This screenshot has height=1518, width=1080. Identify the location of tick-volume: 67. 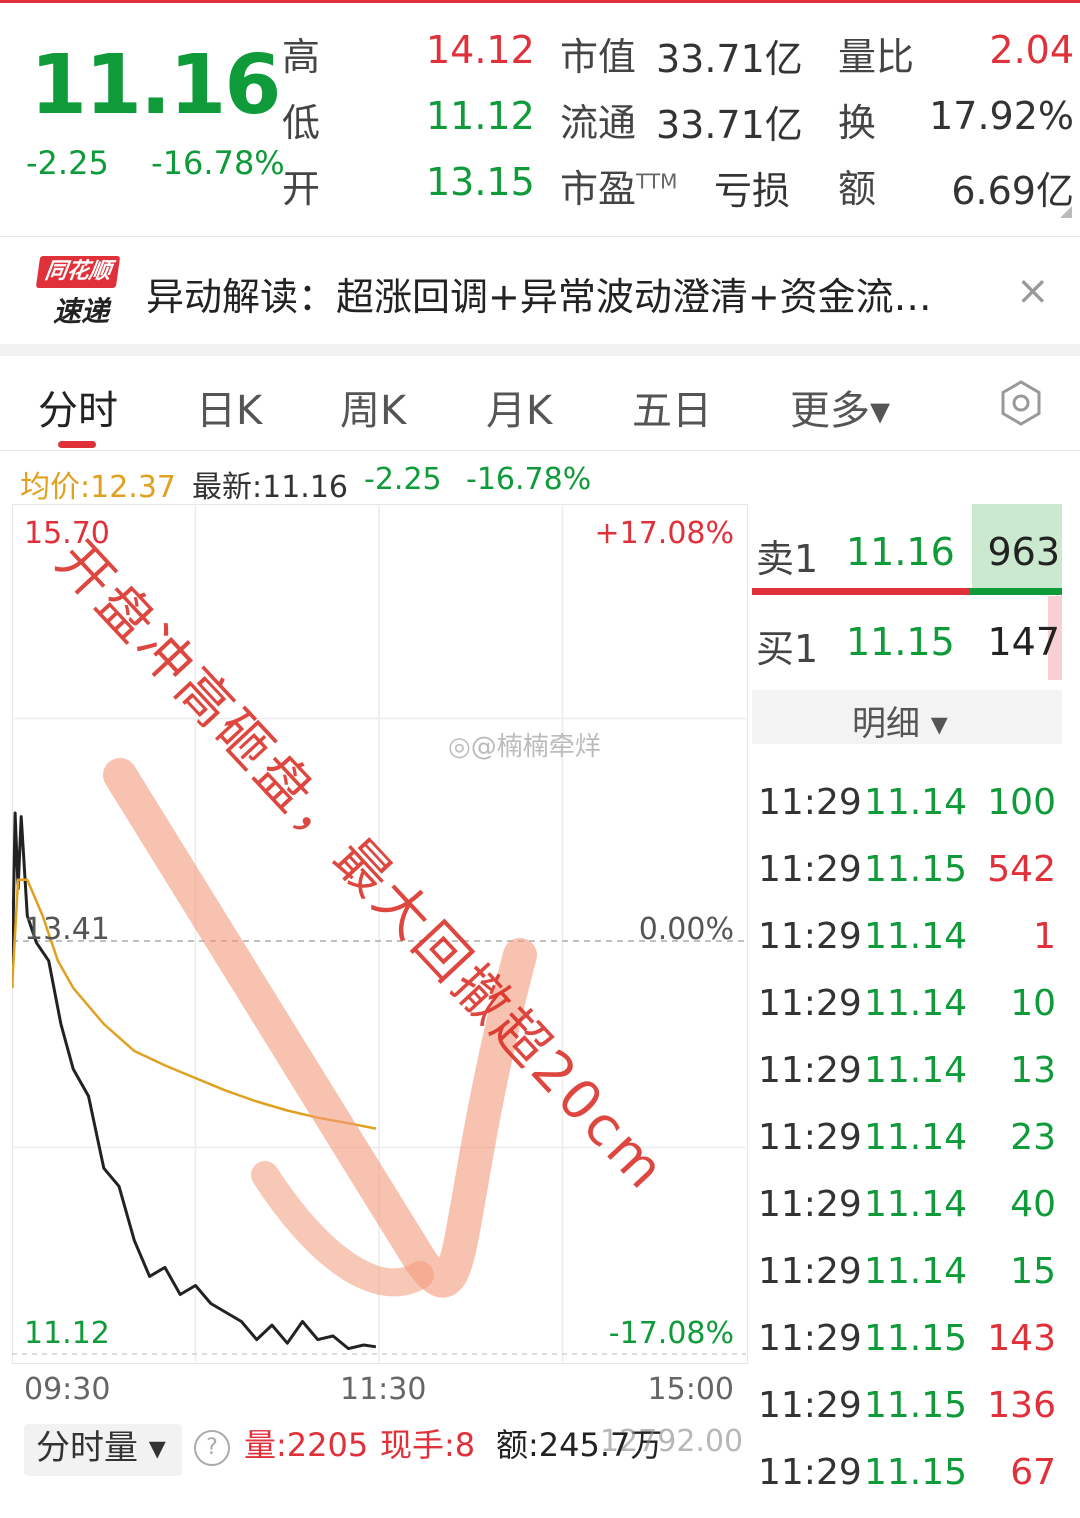
(1033, 1472).